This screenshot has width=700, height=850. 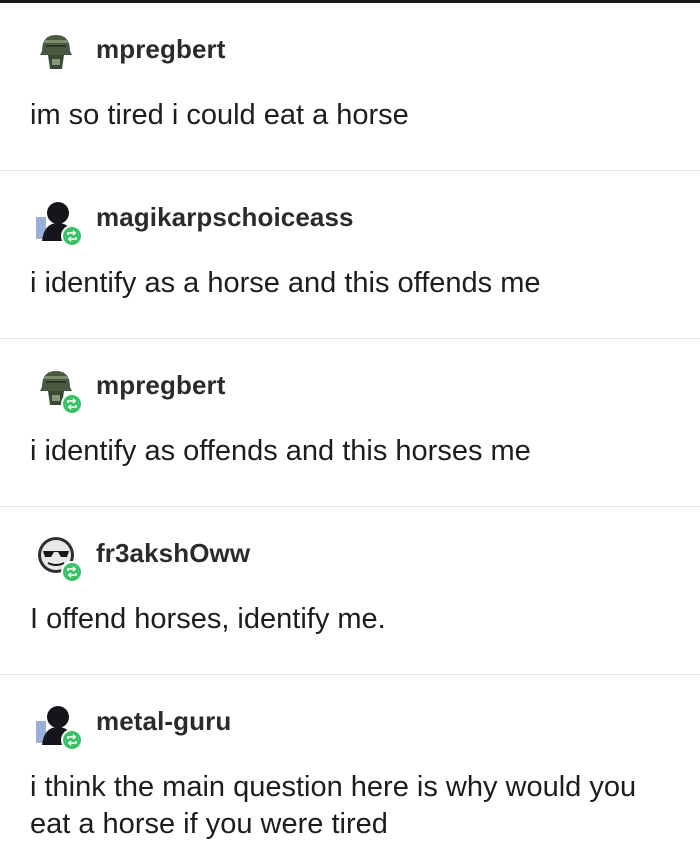 I want to click on username: magikarpschoiceass, so click(x=225, y=217).